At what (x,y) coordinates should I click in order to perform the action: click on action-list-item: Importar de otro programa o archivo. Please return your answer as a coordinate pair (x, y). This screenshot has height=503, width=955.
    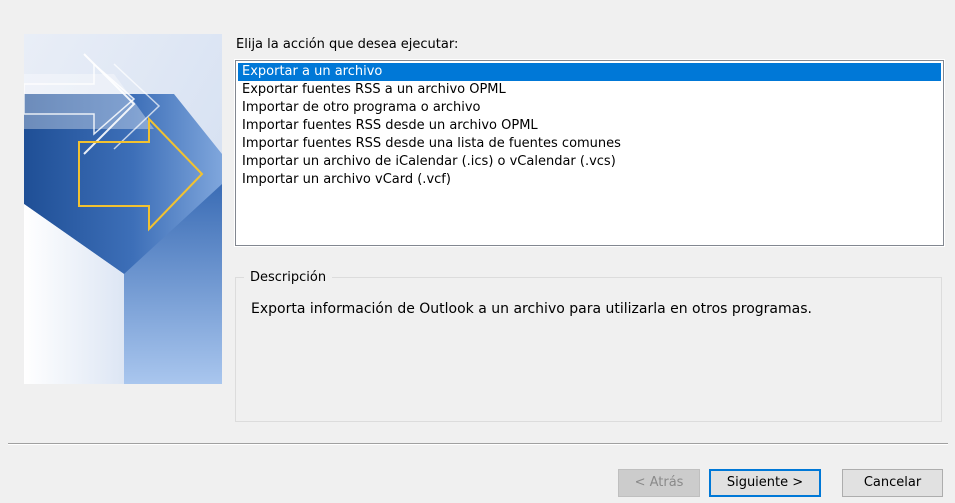
    Looking at the image, I should click on (589, 108).